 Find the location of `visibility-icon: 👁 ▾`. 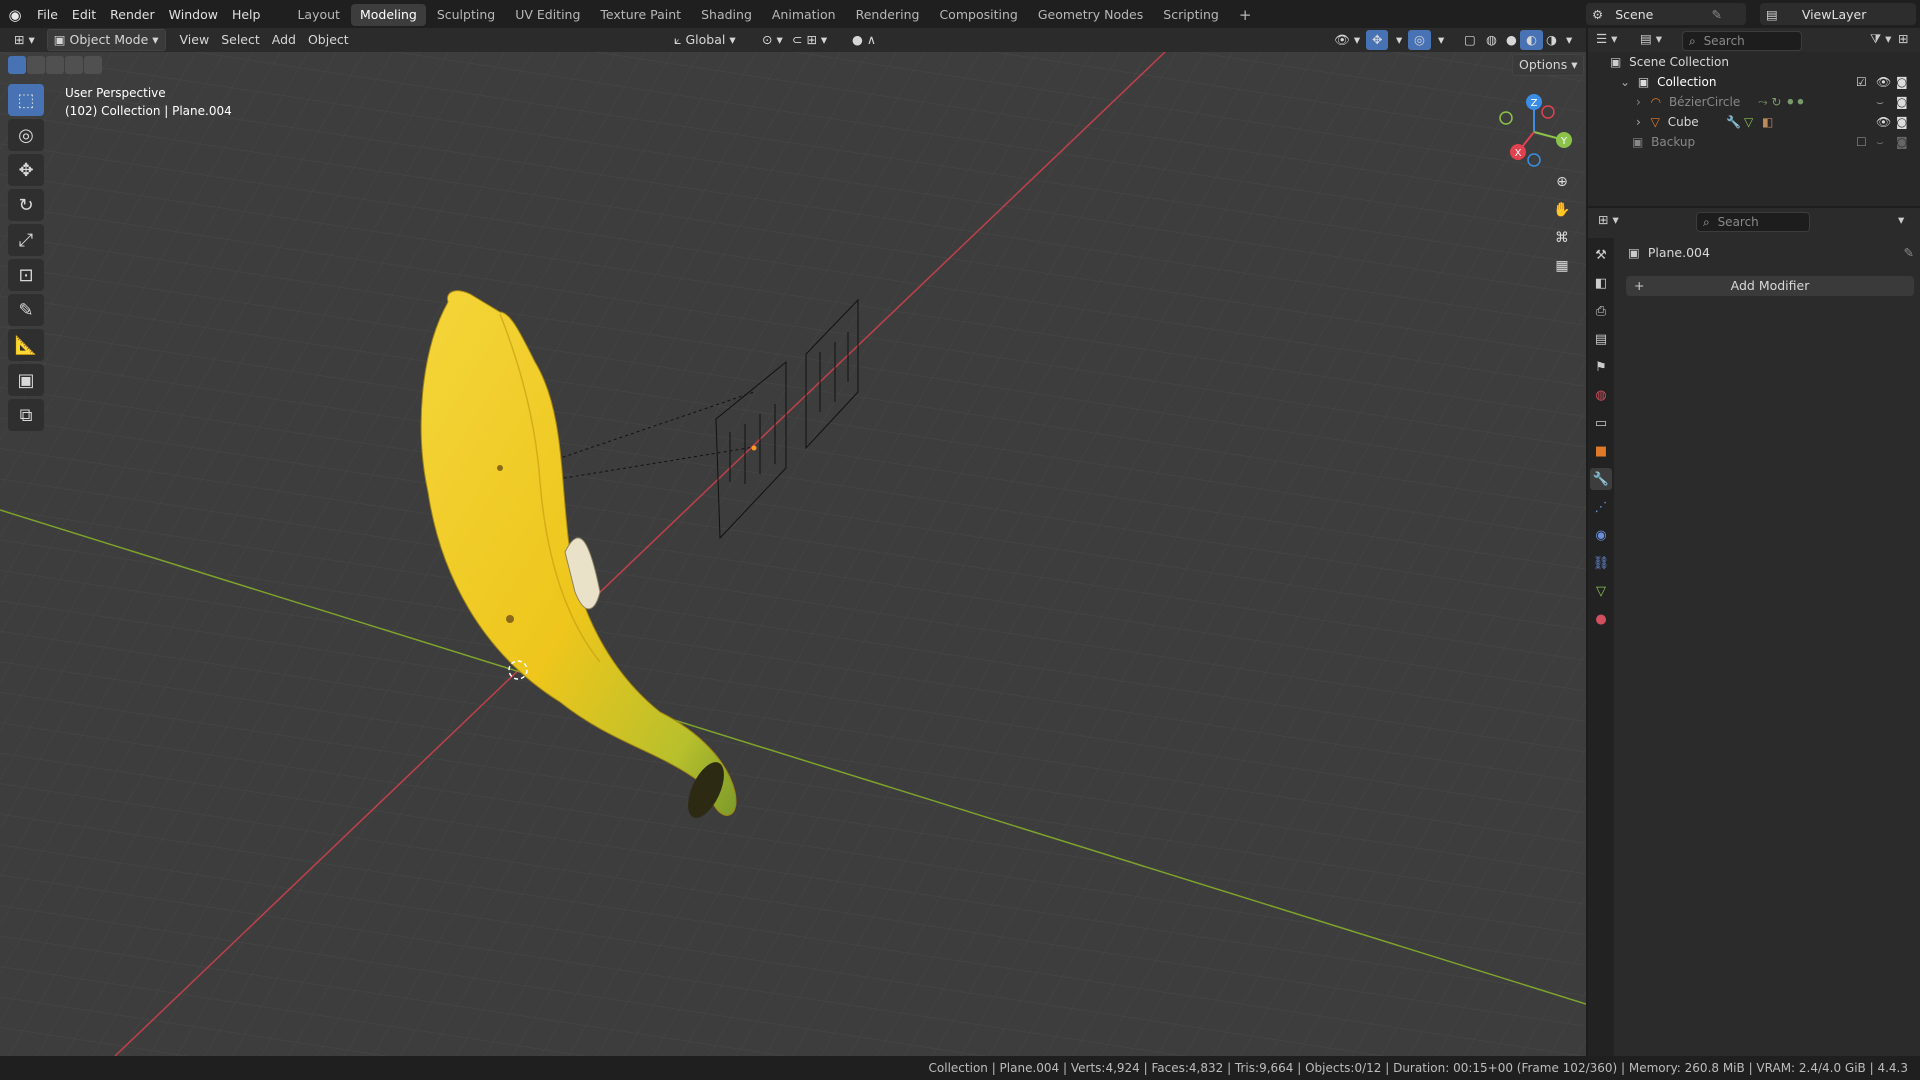

visibility-icon: 👁 ▾ is located at coordinates (1347, 40).